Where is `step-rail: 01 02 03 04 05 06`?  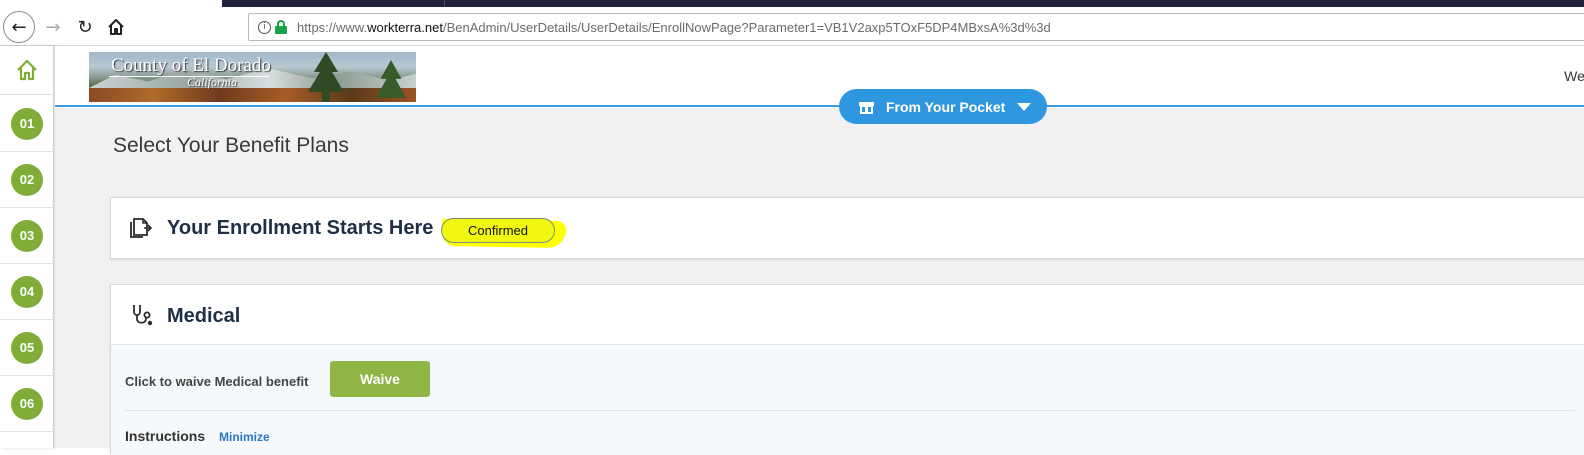 step-rail: 01 02 03 04 05 06 is located at coordinates (27, 247).